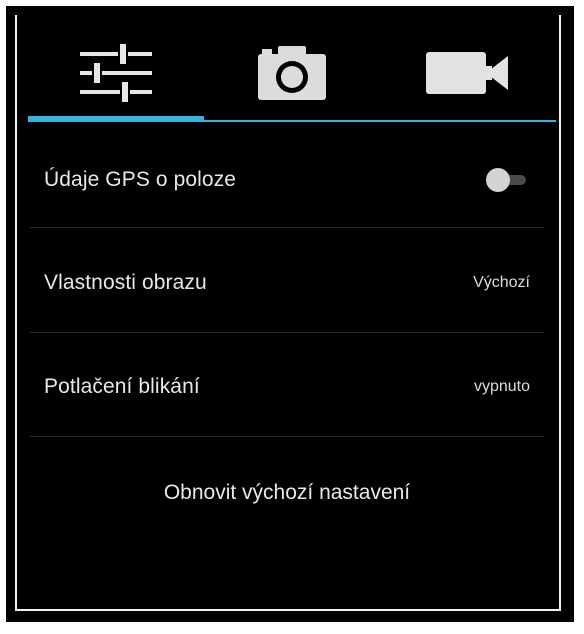 This screenshot has height=634, width=584. I want to click on flicker-suppression-value: vypnuto, so click(501, 386).